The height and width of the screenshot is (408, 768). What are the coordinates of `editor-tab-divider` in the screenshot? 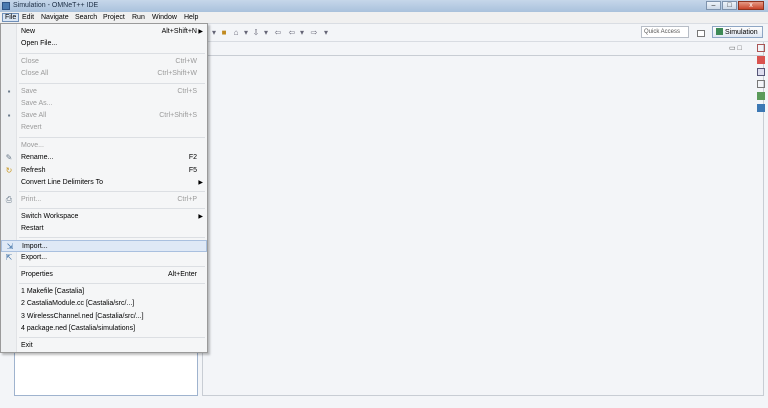 It's located at (483, 55).